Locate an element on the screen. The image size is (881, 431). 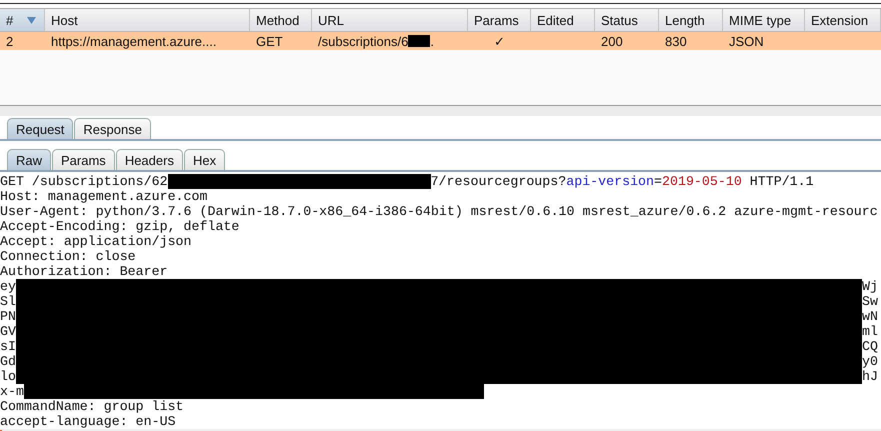
token-fragment: CQ is located at coordinates (870, 346).